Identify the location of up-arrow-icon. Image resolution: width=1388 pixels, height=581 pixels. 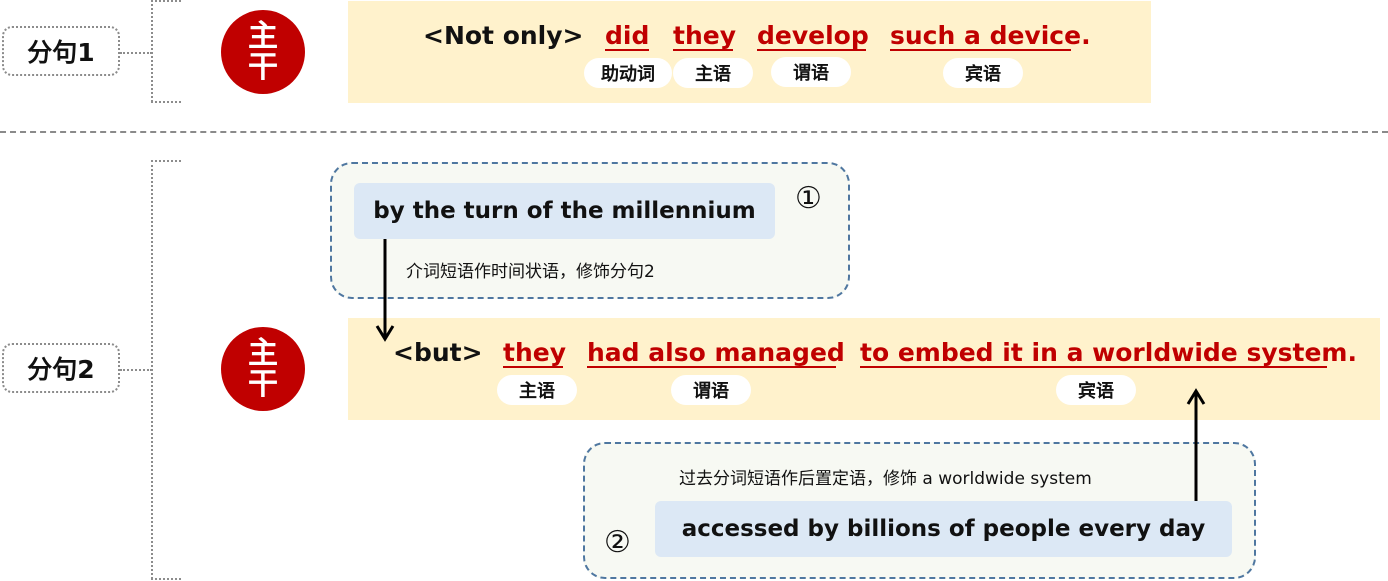
(1196, 444).